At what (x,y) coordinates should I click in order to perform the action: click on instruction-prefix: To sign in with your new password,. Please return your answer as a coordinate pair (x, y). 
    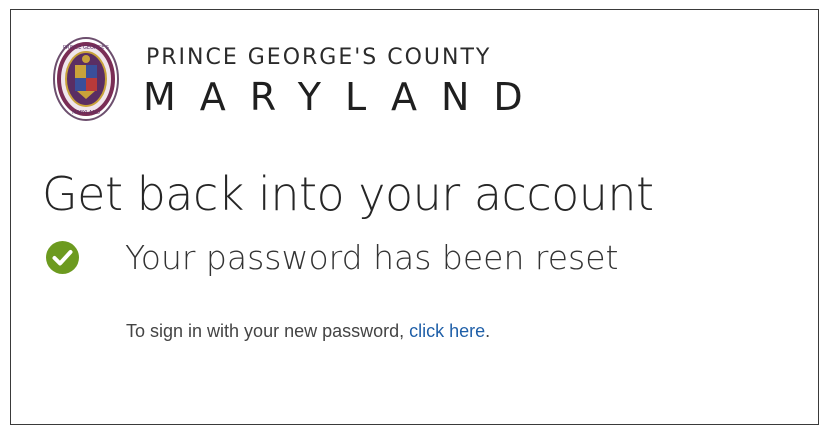
    Looking at the image, I should click on (268, 331).